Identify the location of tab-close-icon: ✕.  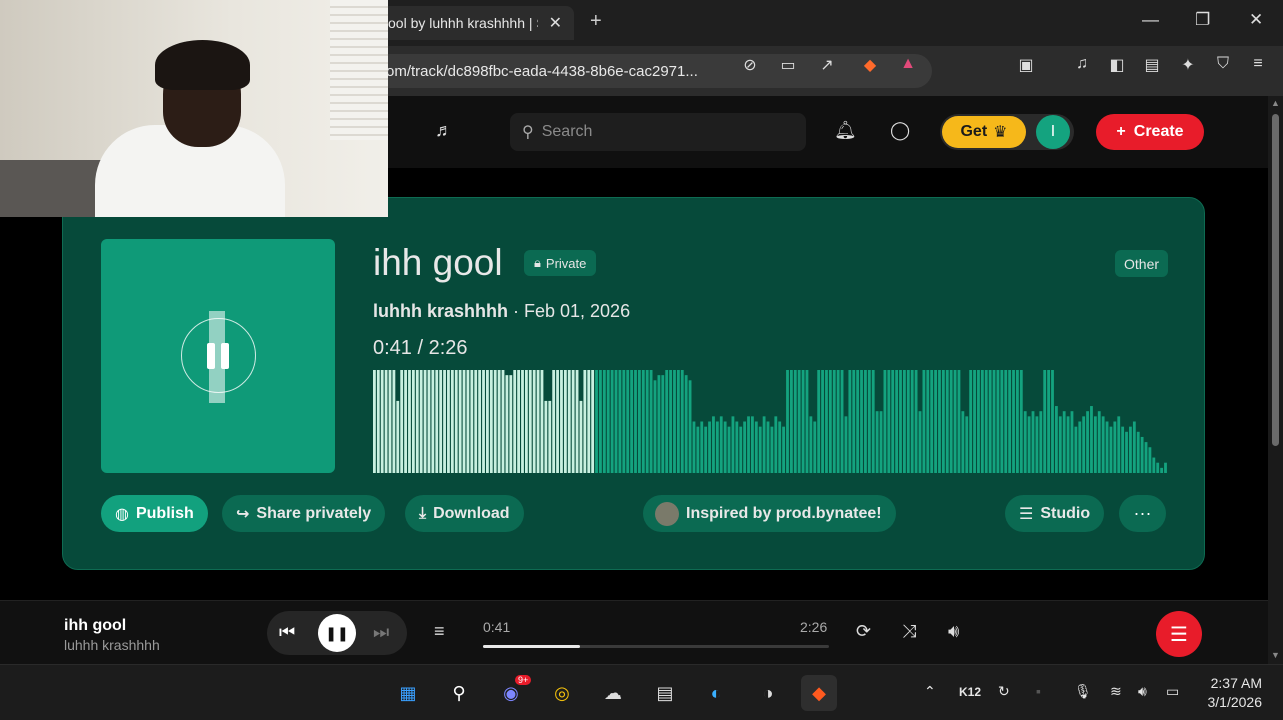
(555, 23).